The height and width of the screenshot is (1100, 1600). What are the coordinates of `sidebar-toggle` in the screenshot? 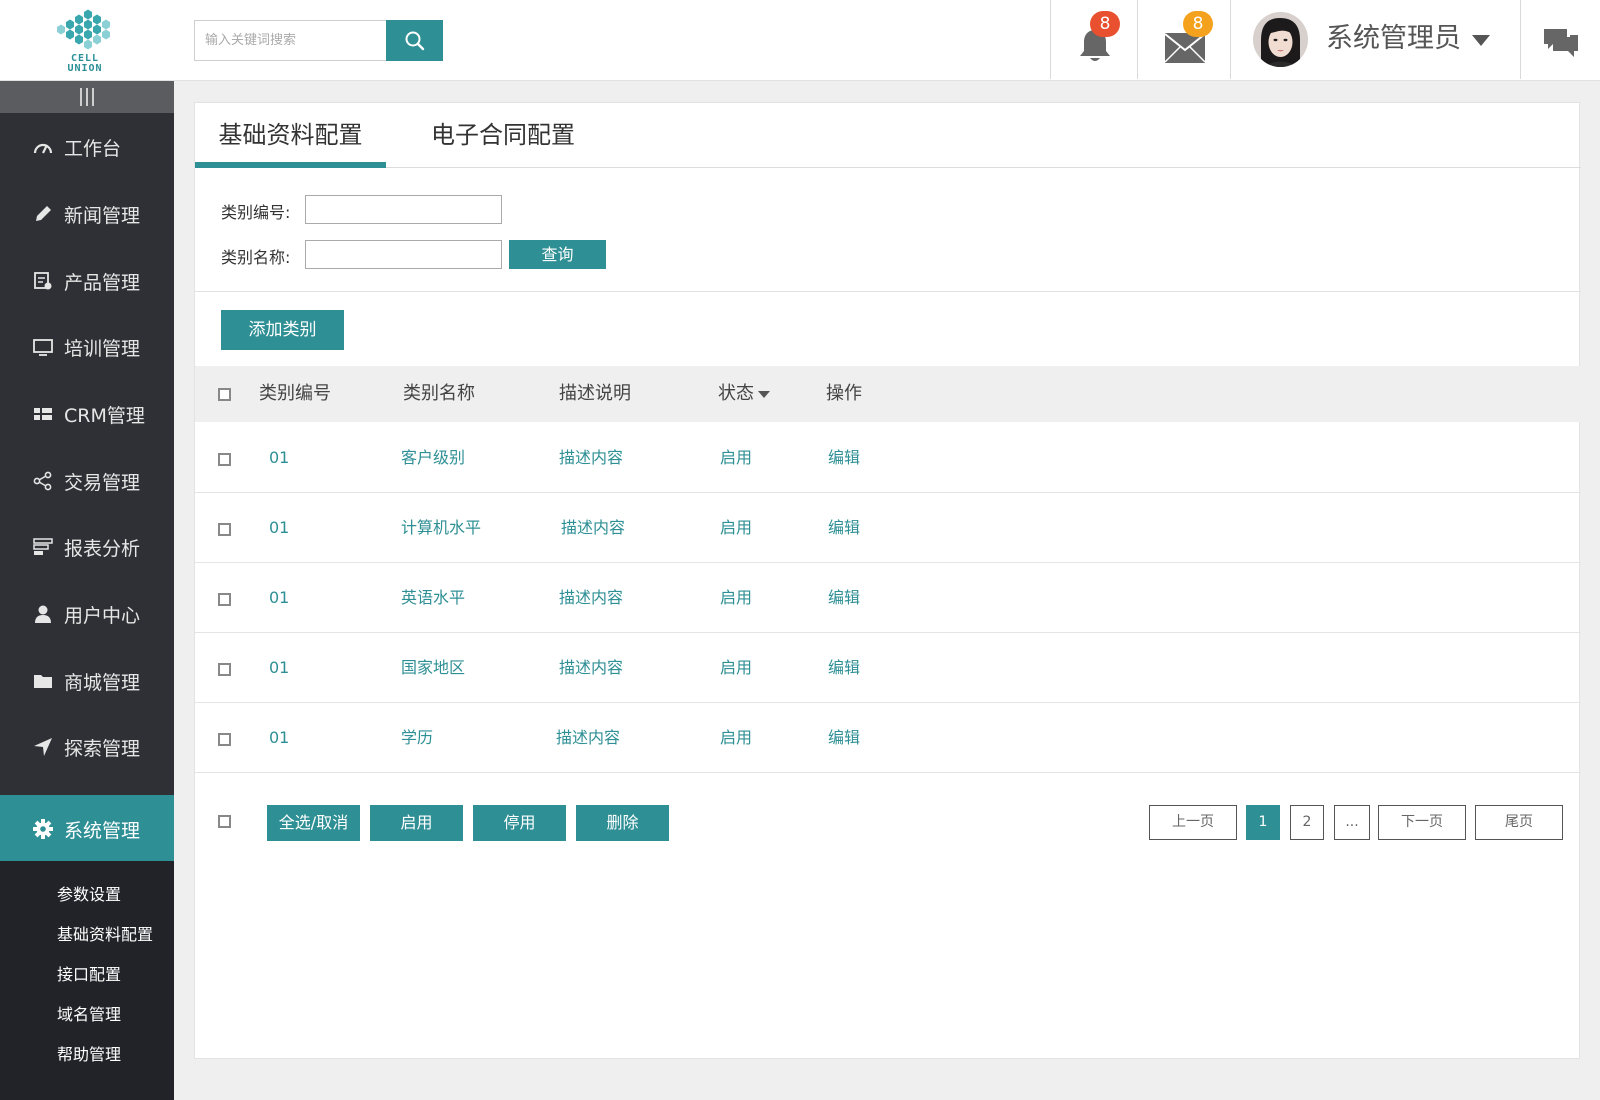 It's located at (87, 97).